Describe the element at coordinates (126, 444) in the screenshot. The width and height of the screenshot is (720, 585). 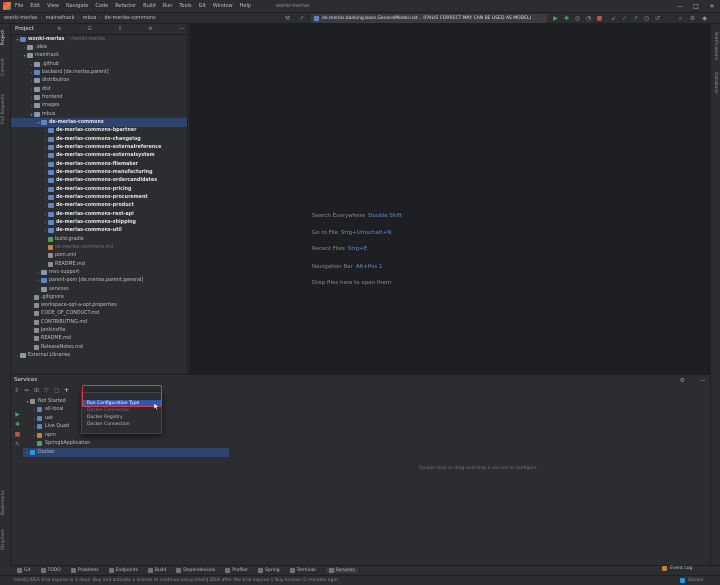
I see `service-item: SpringbApplication` at that location.